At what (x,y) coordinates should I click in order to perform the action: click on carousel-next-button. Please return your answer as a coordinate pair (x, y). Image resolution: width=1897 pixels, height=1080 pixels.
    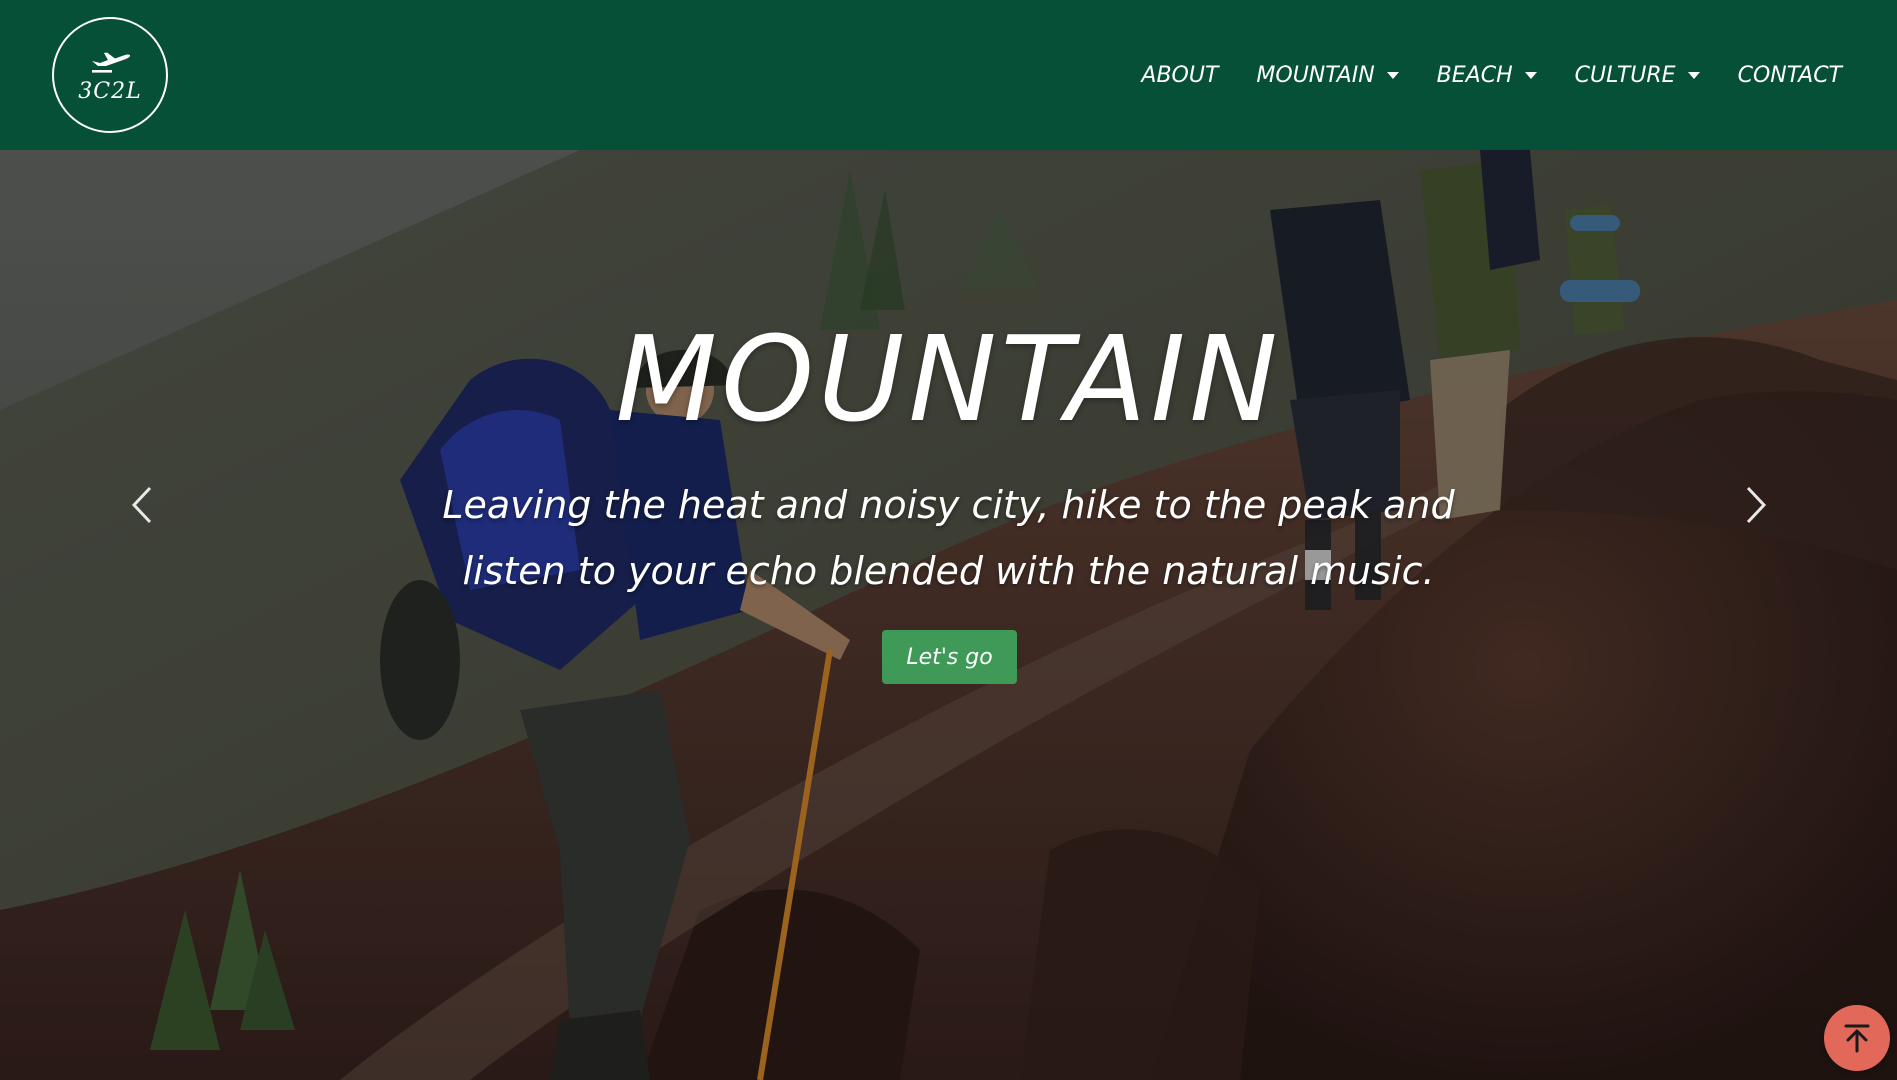
    Looking at the image, I should click on (1756, 505).